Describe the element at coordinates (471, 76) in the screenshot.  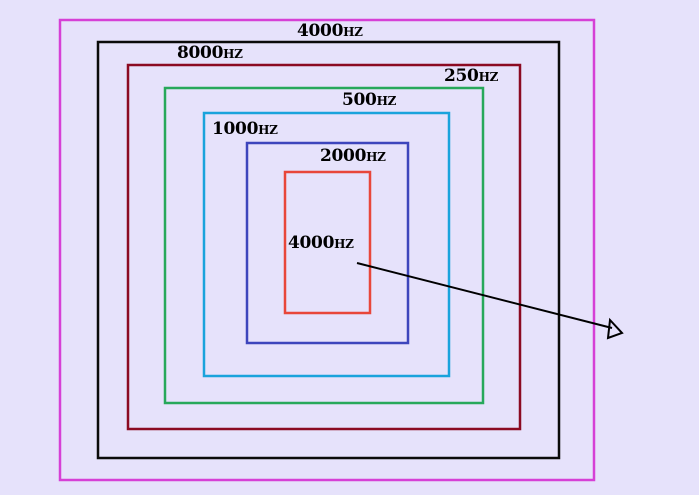
I see `maroon-box-label: 250hz` at that location.